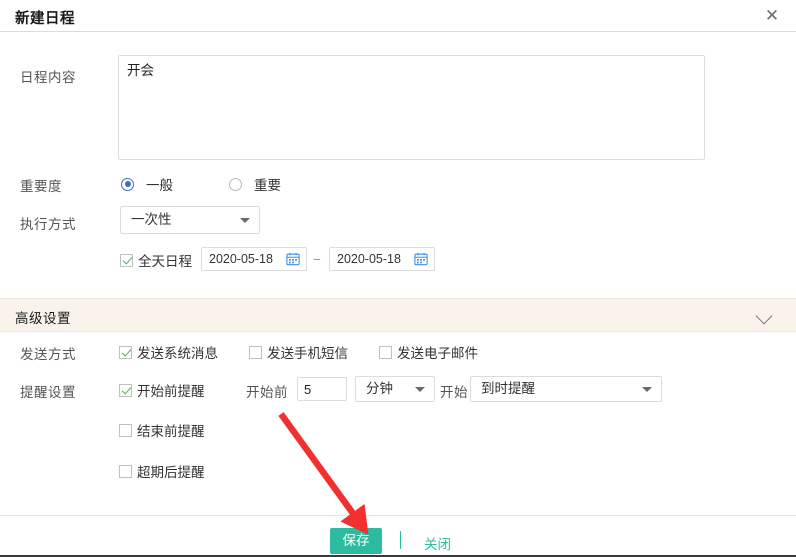  I want to click on radio-importance-important: 重要, so click(255, 184).